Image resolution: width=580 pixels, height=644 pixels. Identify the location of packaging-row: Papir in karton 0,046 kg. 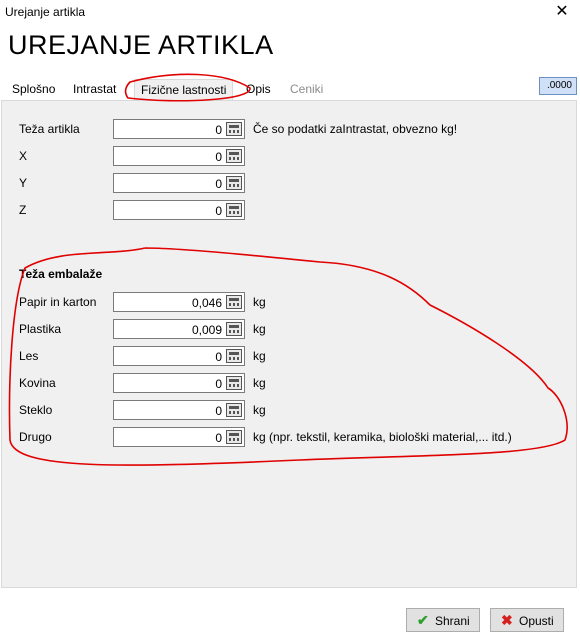
(290, 302).